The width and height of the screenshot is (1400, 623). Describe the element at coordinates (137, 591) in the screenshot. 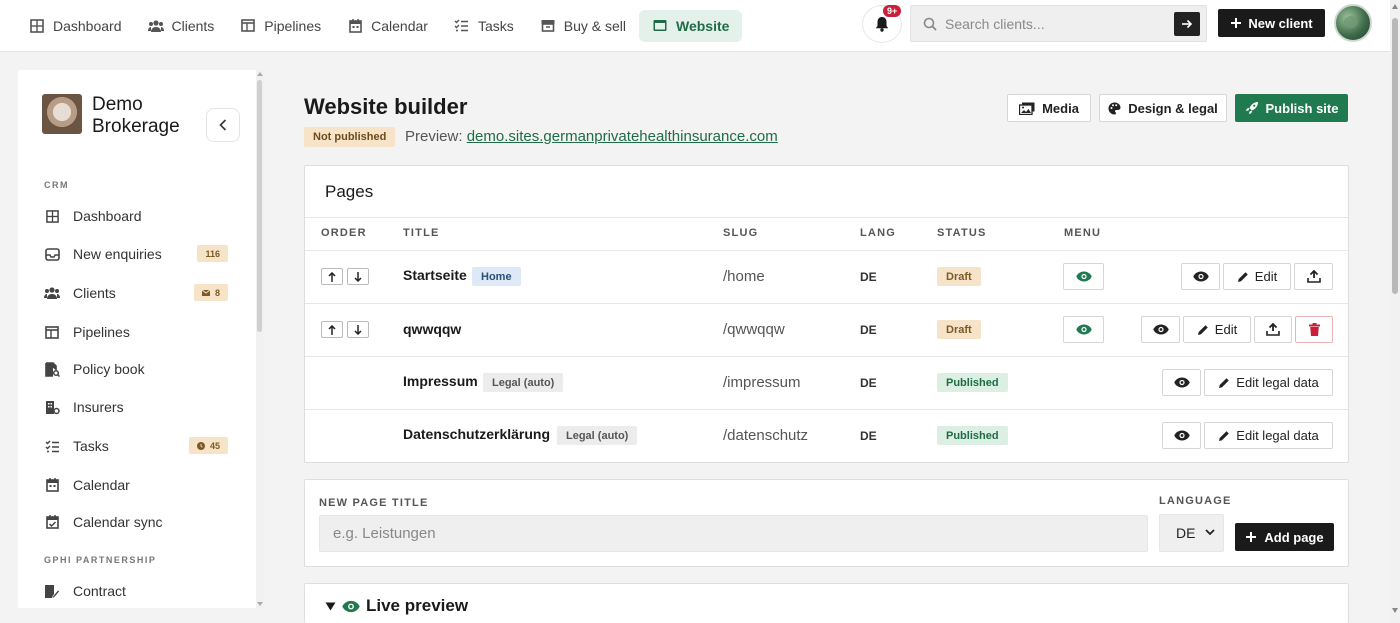

I see `sidebar-item-contract: Contract` at that location.